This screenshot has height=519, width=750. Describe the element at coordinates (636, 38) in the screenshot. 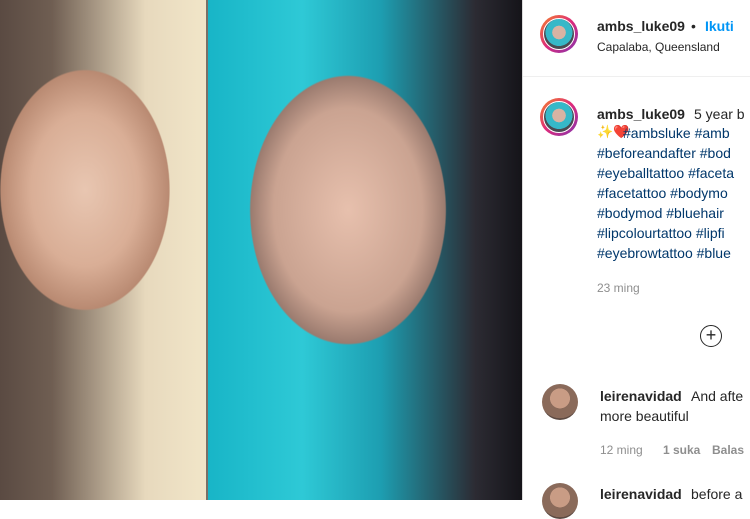

I see `post-header: ambs_luke09 • Ikuti Capalaba, Queensland` at that location.